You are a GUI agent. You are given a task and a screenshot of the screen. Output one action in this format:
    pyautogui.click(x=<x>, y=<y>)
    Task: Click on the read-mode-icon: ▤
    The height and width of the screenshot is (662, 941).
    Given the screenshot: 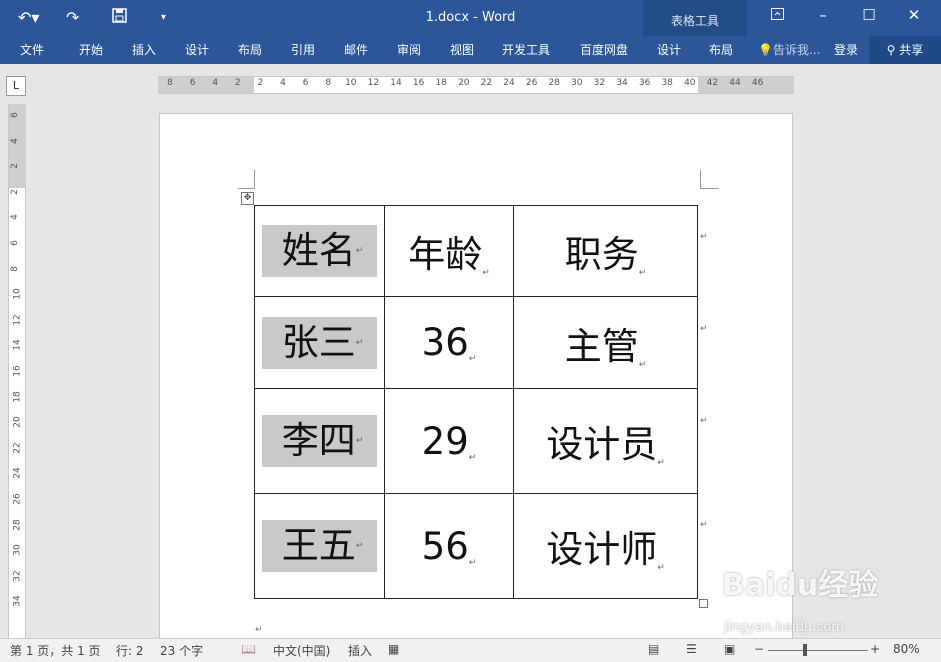 What is the action you would take?
    pyautogui.click(x=653, y=649)
    